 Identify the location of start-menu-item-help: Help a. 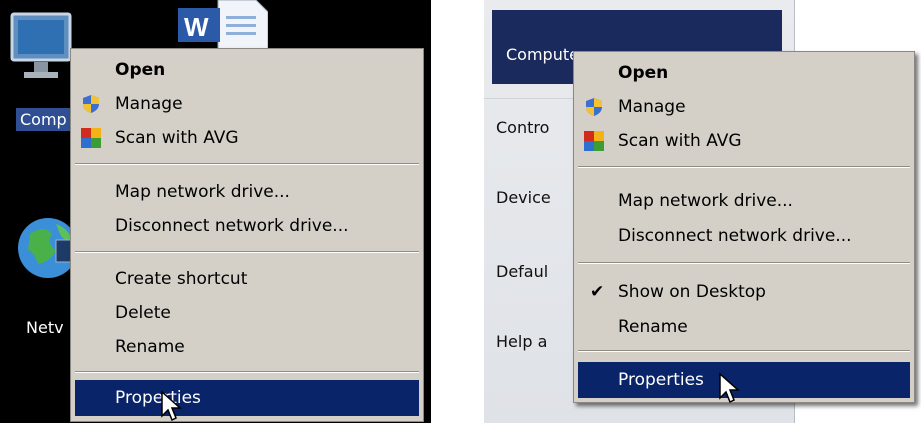
(521, 341).